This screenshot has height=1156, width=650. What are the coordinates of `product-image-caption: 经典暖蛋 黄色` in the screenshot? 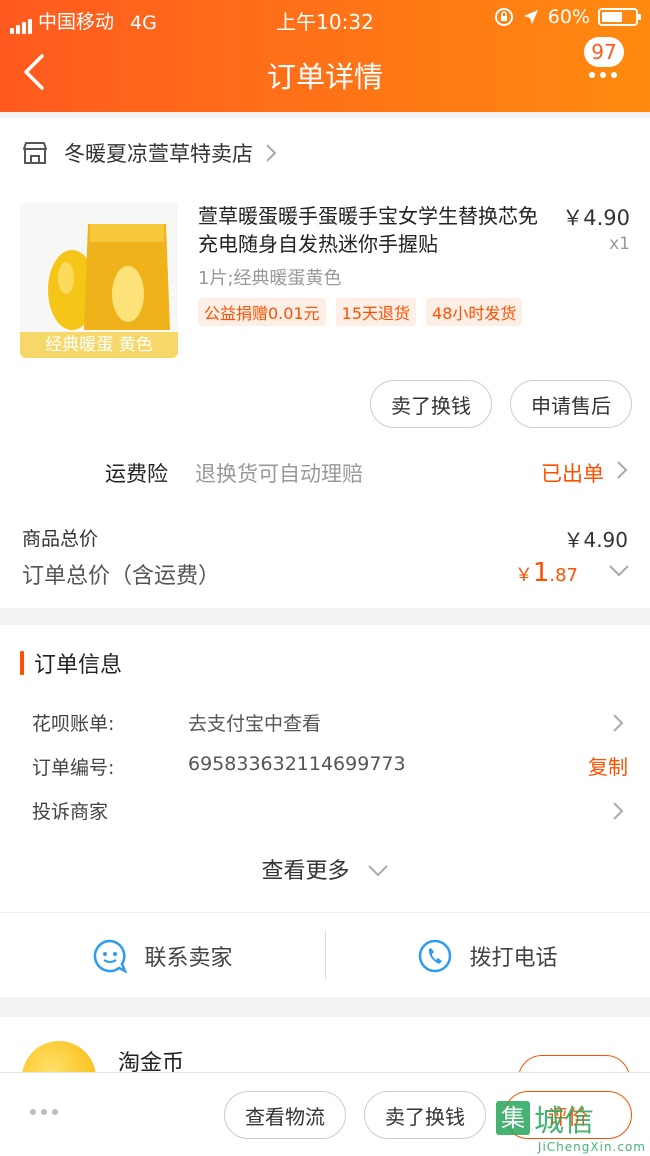 It's located at (99, 345).